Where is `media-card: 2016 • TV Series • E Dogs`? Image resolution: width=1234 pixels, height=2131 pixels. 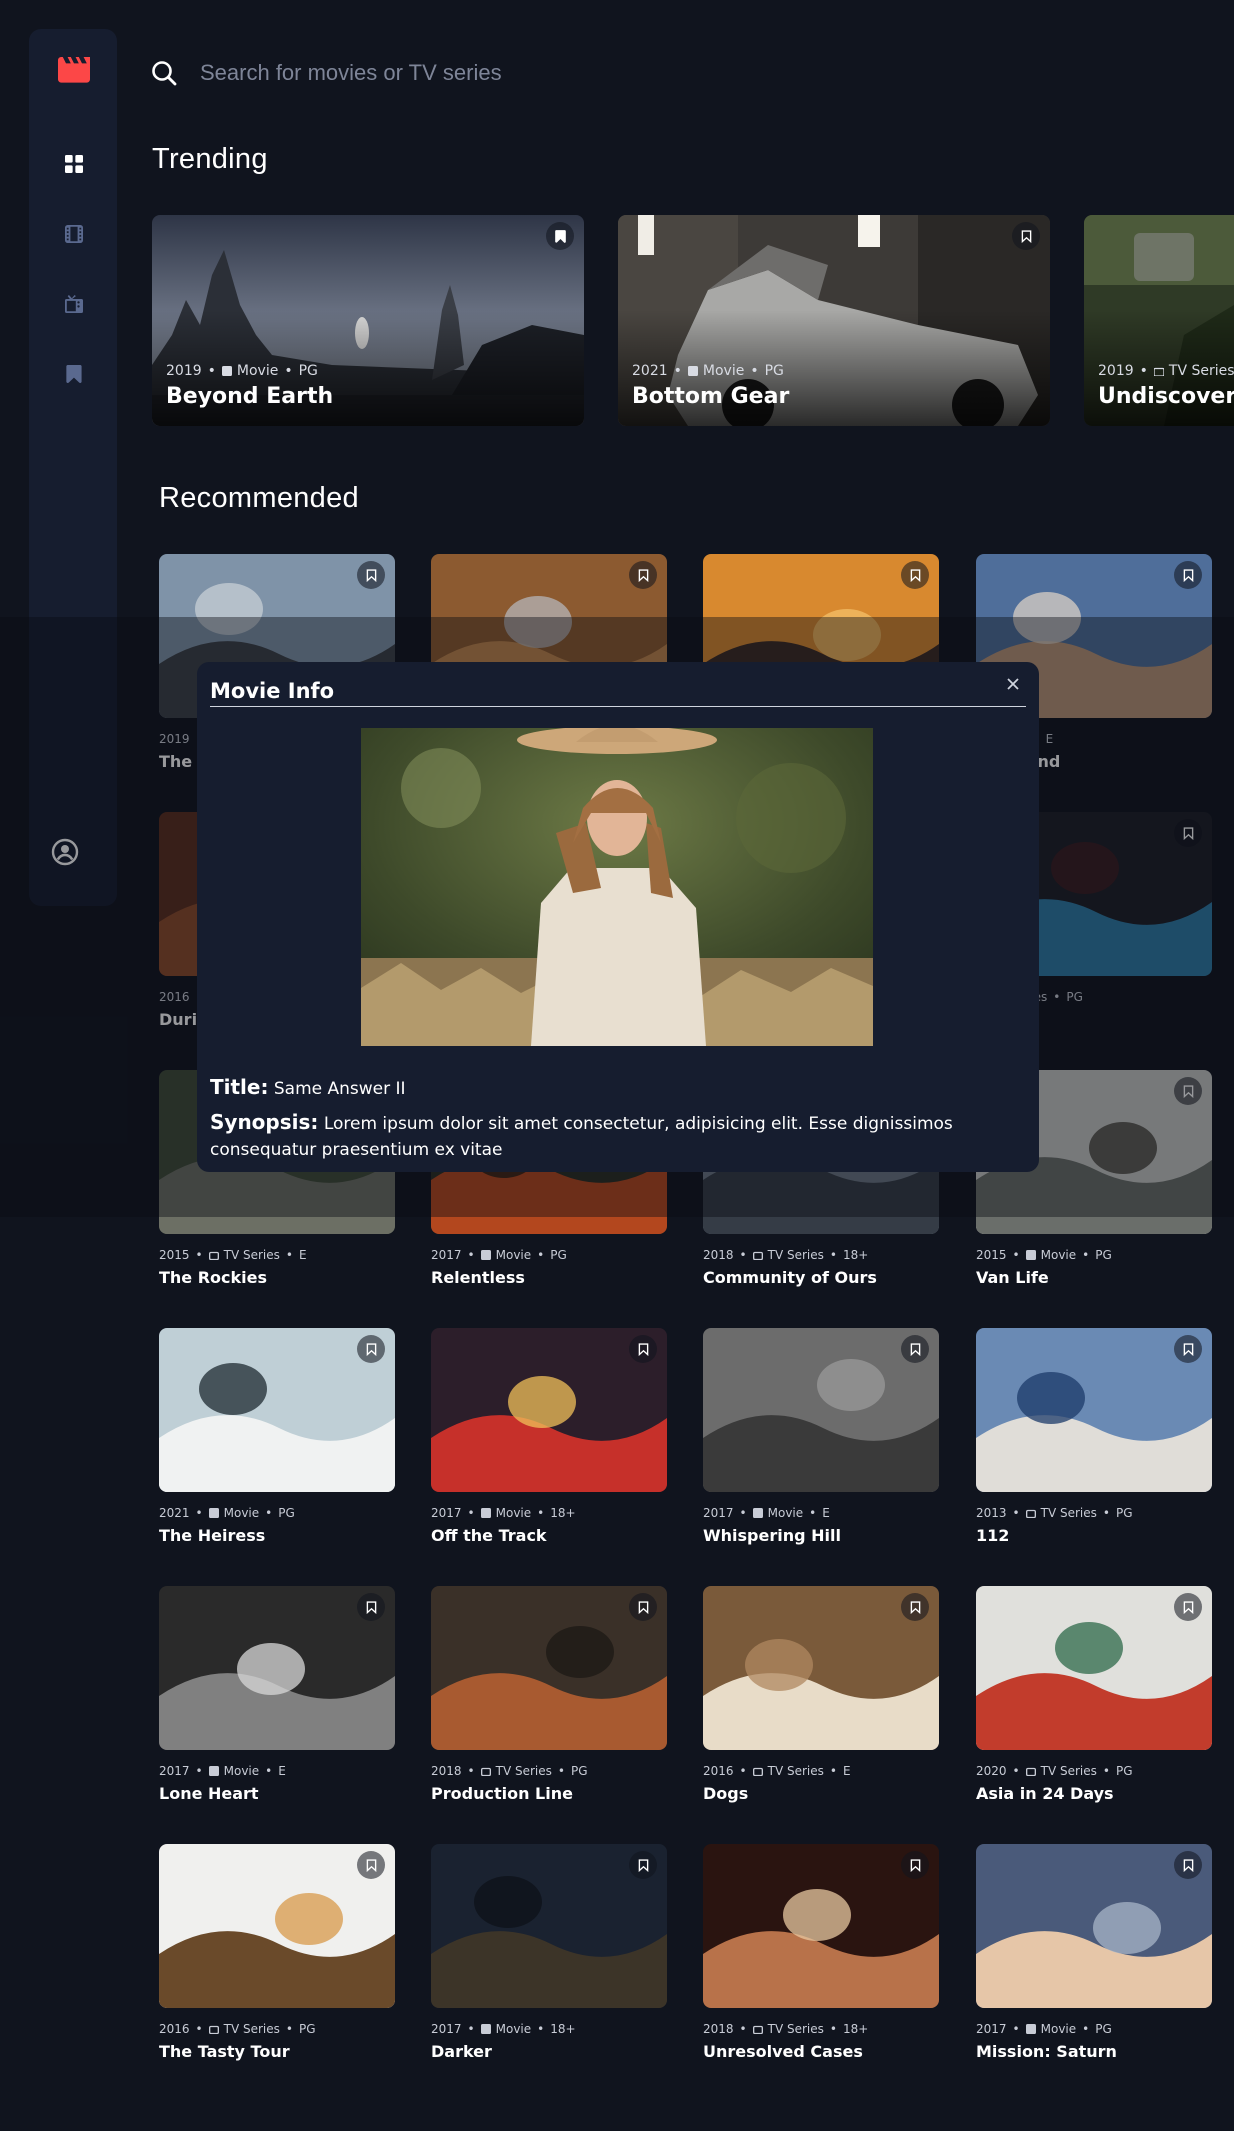
media-card: 2016 • TV Series • E Dogs is located at coordinates (821, 1694).